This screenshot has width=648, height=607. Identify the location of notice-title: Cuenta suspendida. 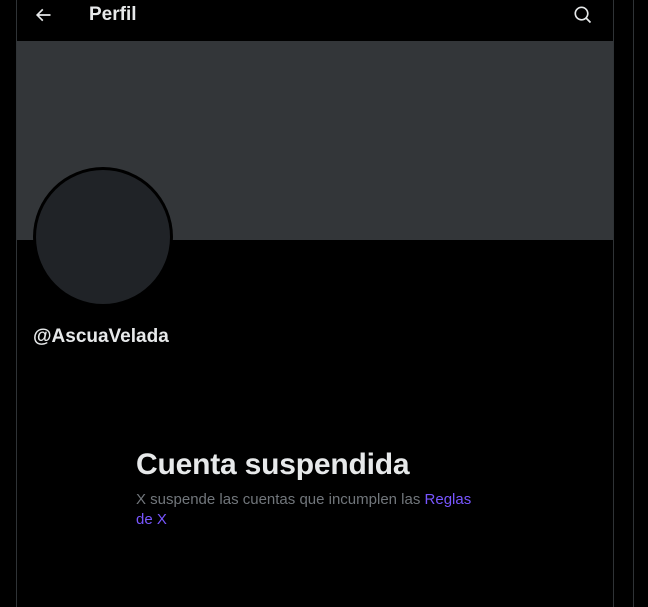
(273, 464).